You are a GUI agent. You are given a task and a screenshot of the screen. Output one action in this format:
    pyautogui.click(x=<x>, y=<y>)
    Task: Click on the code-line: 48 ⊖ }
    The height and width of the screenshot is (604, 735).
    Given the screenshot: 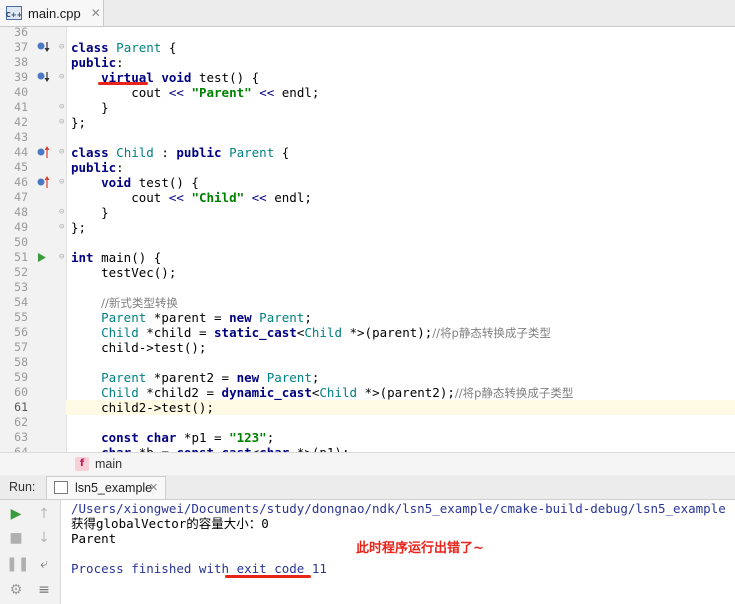 What is the action you would take?
    pyautogui.click(x=367, y=212)
    